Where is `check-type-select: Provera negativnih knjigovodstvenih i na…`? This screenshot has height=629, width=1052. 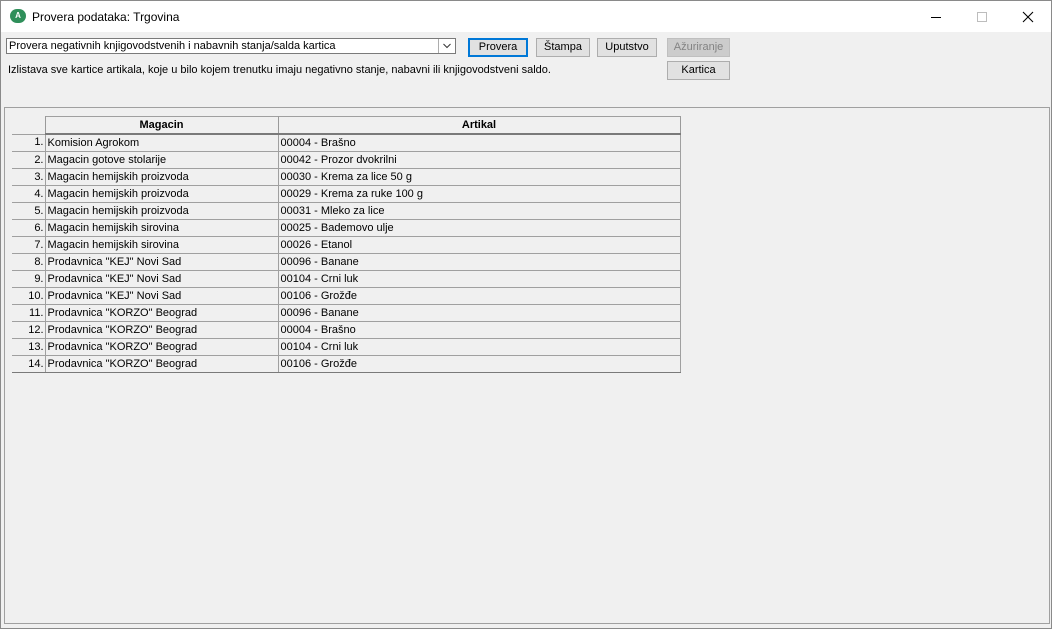
check-type-select: Provera negativnih knjigovodstvenih i na… is located at coordinates (231, 46).